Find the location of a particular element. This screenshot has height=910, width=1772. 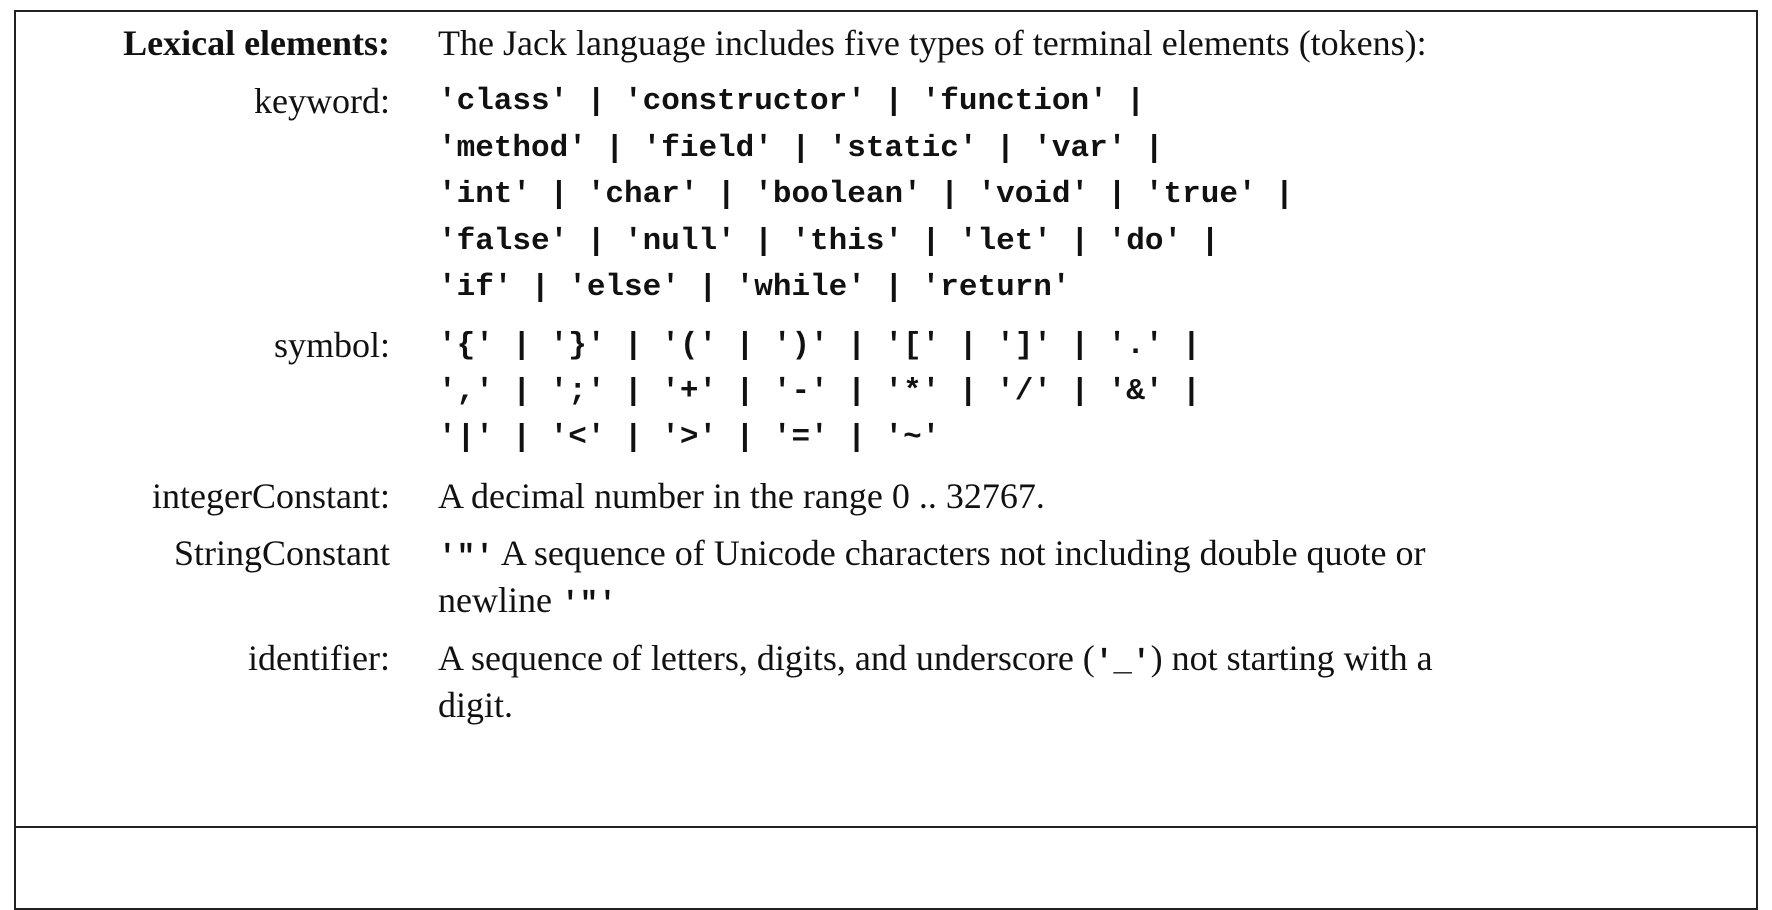

table-bottom-divider is located at coordinates (886, 827).